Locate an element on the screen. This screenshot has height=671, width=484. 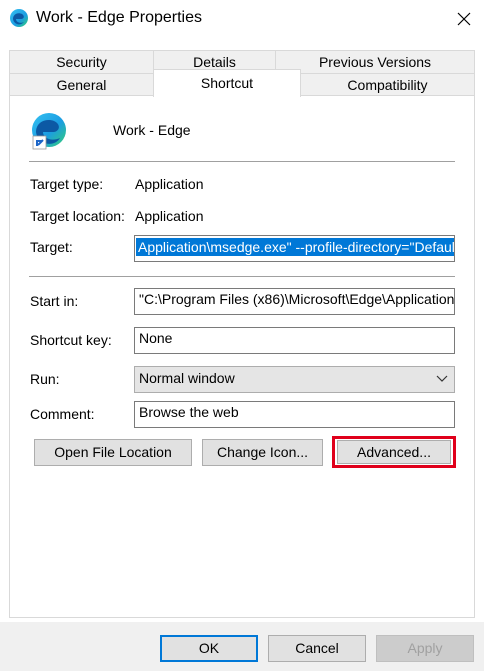
shortcut-name: Work - Edge is located at coordinates (152, 130).